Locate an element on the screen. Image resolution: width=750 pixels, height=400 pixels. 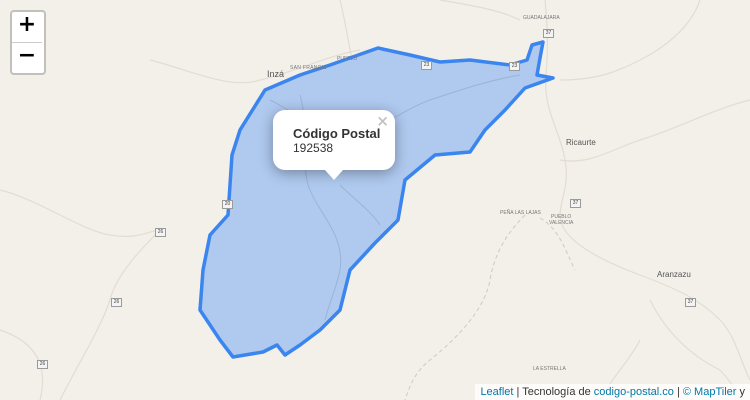
popup-tip is located at coordinates (334, 175).